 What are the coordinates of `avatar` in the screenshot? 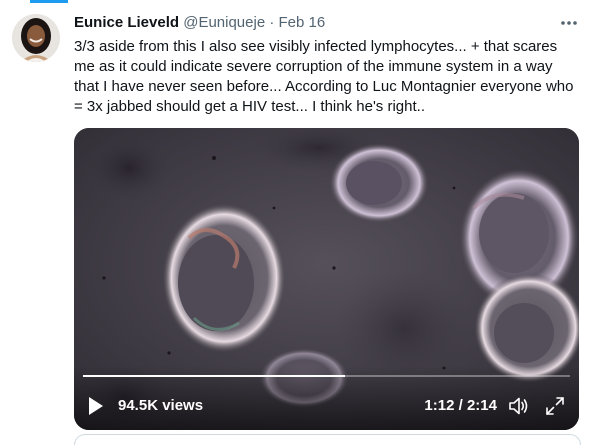 It's located at (36, 38).